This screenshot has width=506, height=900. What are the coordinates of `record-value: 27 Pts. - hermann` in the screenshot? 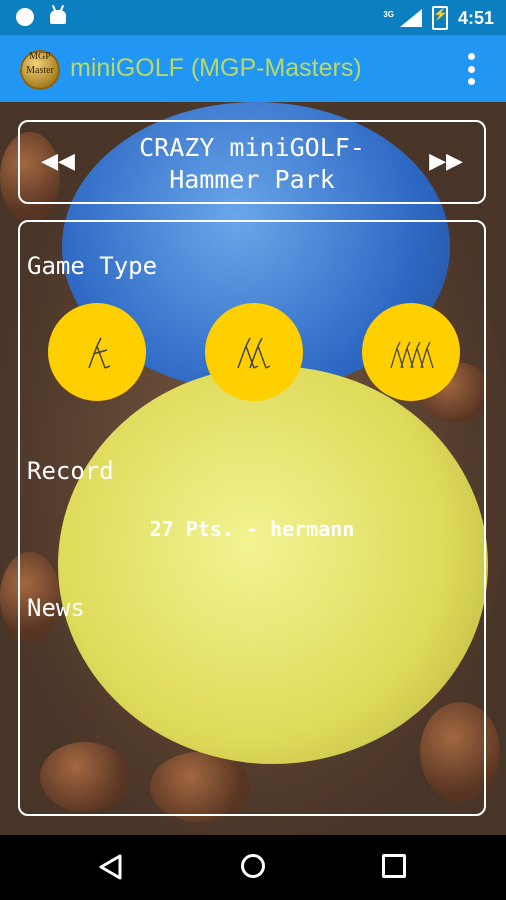 It's located at (252, 529).